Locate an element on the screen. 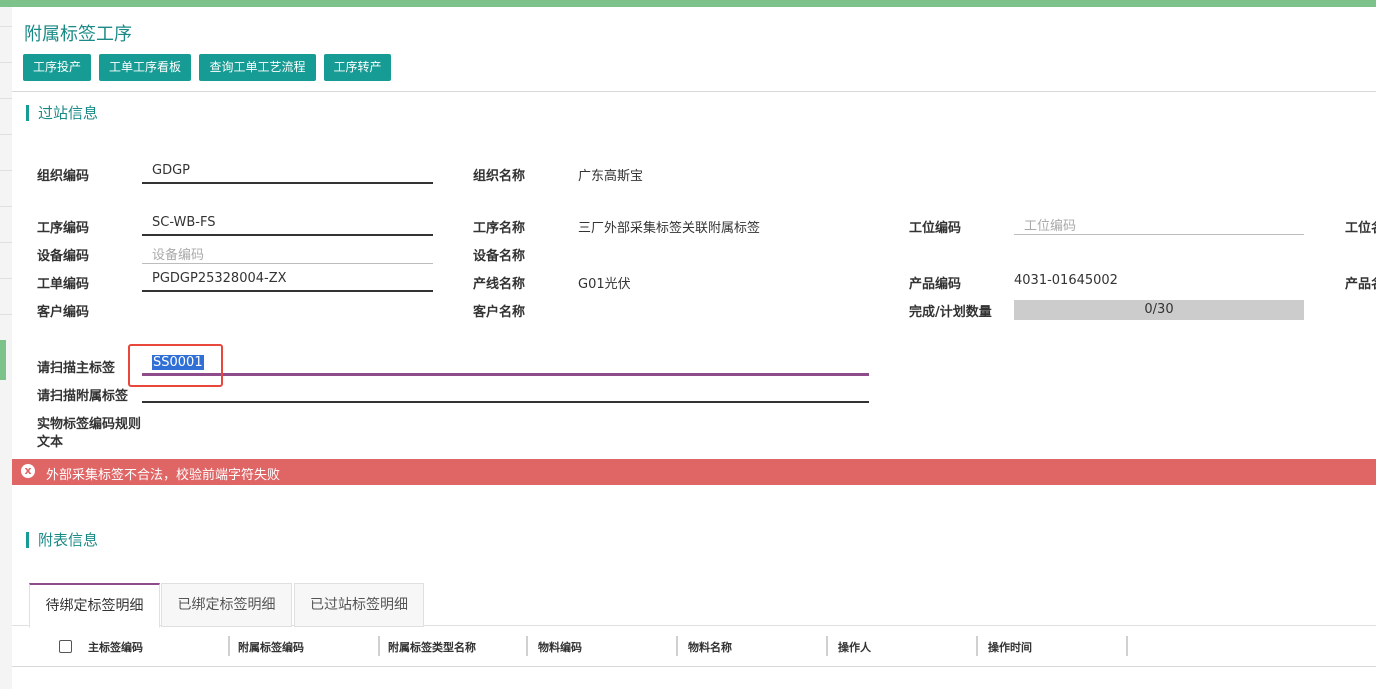  scan-main-label: 请扫描主标签 is located at coordinates (76, 368).